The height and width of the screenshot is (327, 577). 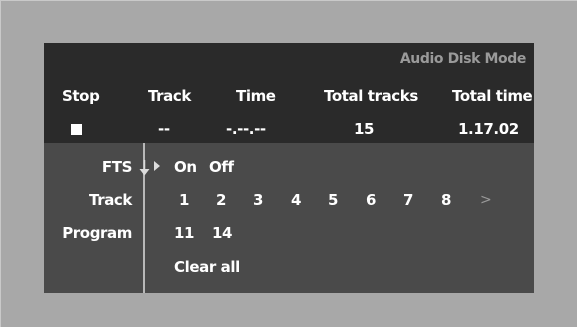 I want to click on time-value: -.--.--, so click(x=246, y=129).